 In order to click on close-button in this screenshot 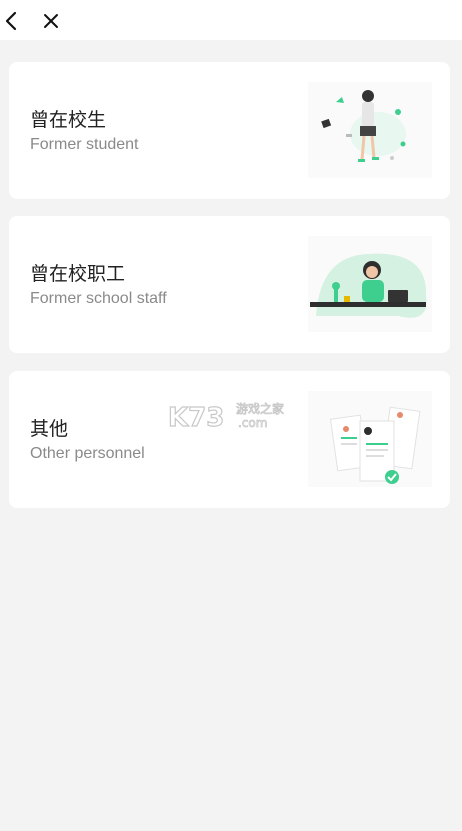, I will do `click(51, 21)`.